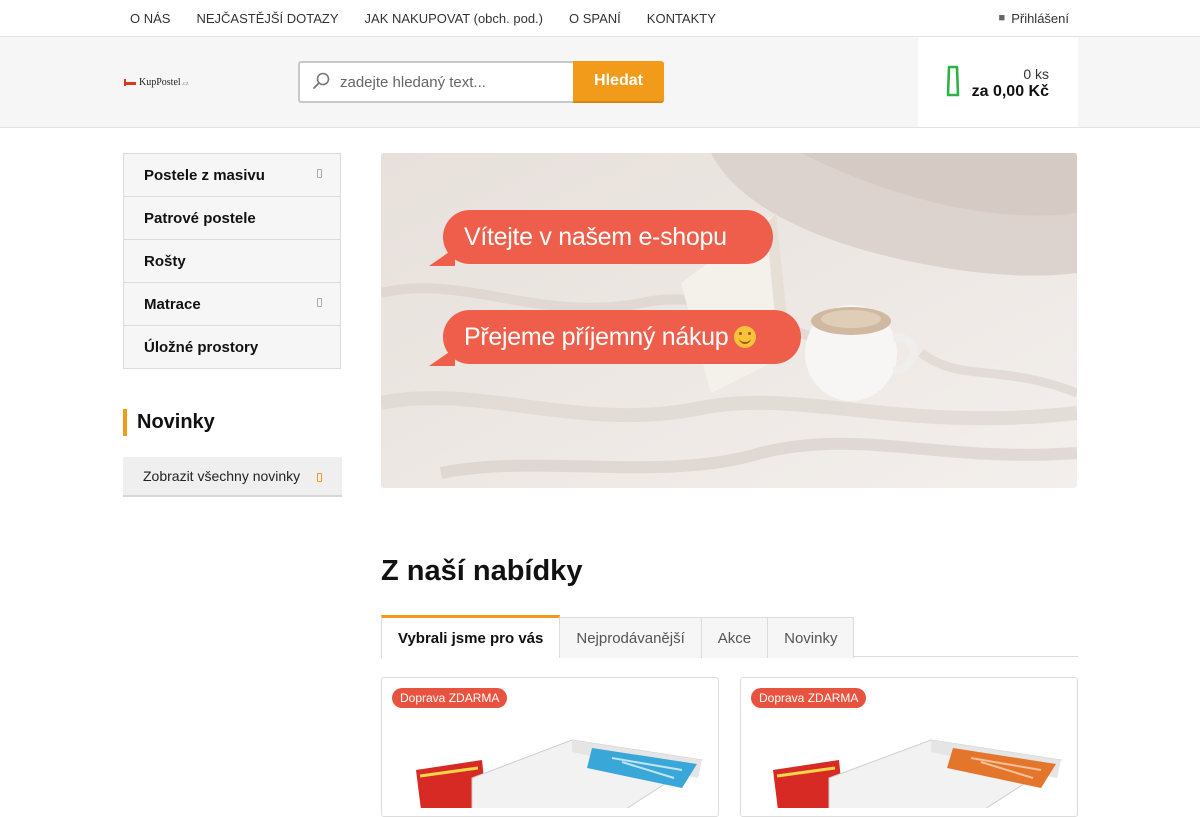 The height and width of the screenshot is (817, 1200). I want to click on category-label: Matrace, so click(172, 304).